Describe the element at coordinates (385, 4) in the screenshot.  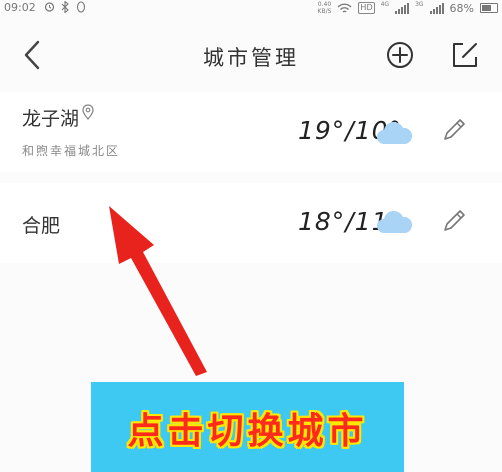
I see `network-type-1: 4G` at that location.